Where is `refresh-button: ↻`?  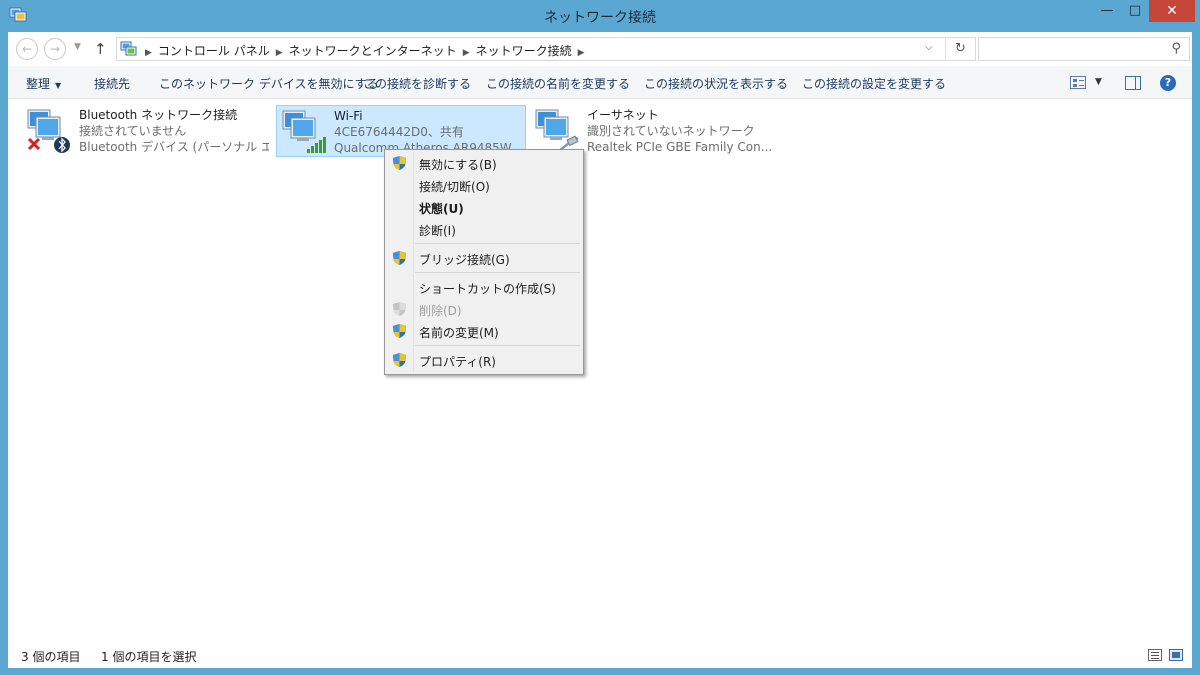
refresh-button: ↻ is located at coordinates (960, 49).